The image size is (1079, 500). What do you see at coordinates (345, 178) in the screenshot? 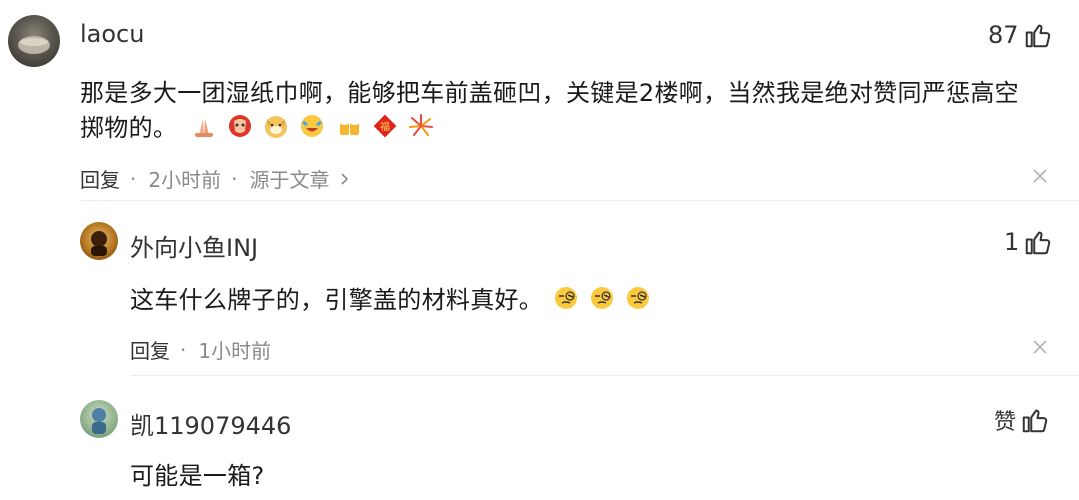
I see `chevron-right-icon` at bounding box center [345, 178].